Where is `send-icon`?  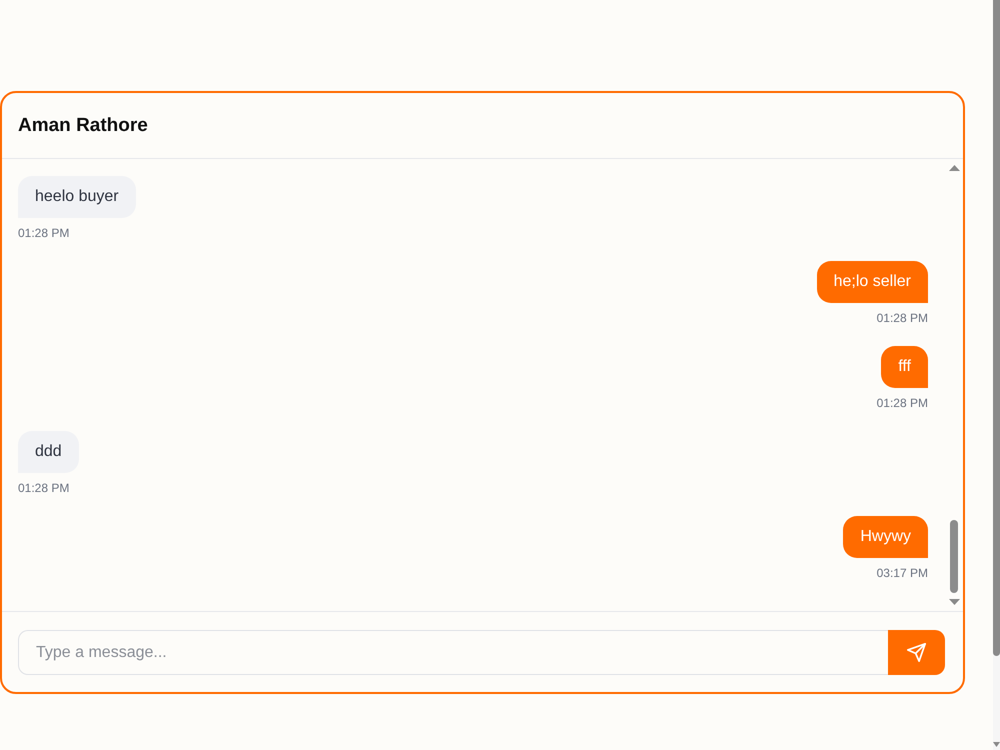
send-icon is located at coordinates (916, 652).